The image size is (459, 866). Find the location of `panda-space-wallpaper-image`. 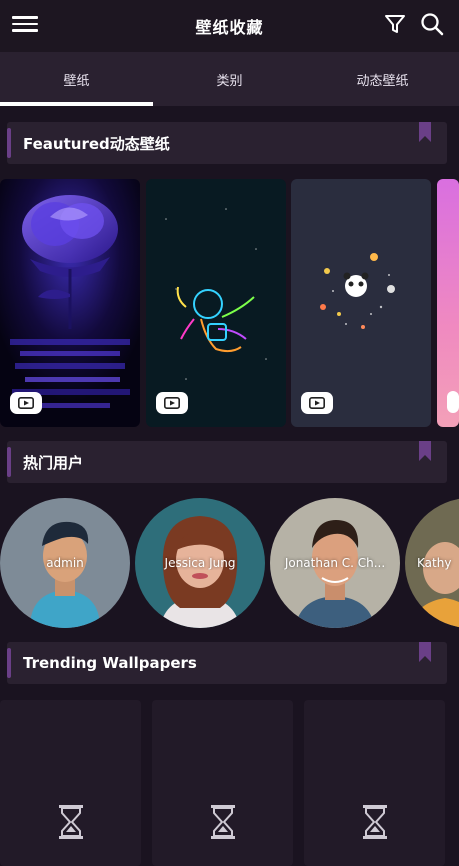

panda-space-wallpaper-image is located at coordinates (361, 303).